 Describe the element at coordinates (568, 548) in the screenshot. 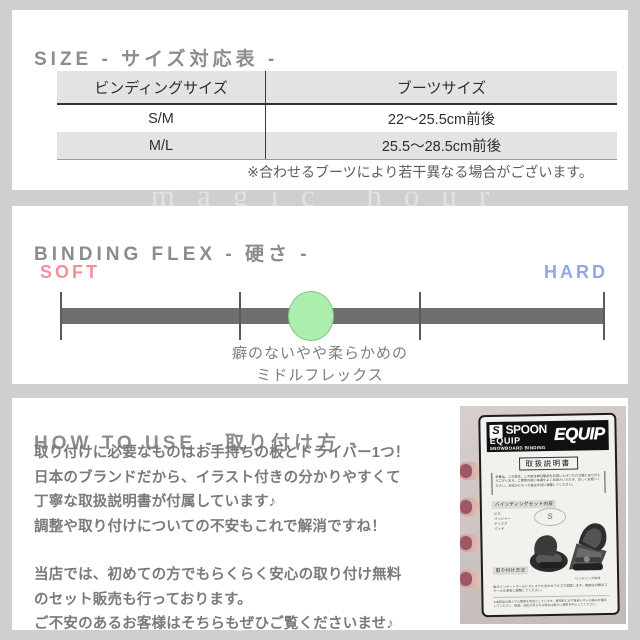

I see `binding-illustration` at that location.